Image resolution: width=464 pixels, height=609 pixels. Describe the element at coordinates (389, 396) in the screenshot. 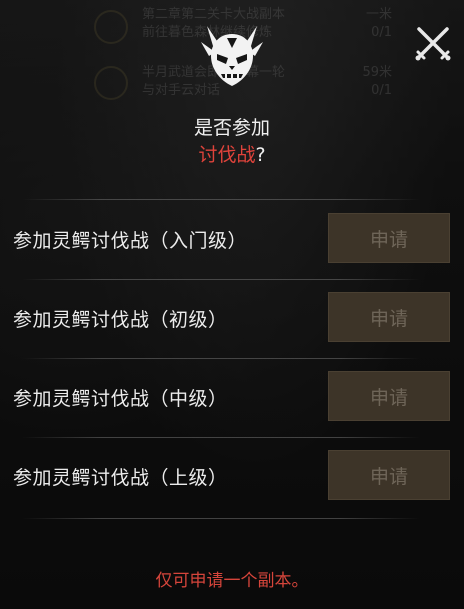

I see `apply-button-intermediate: 申请` at that location.